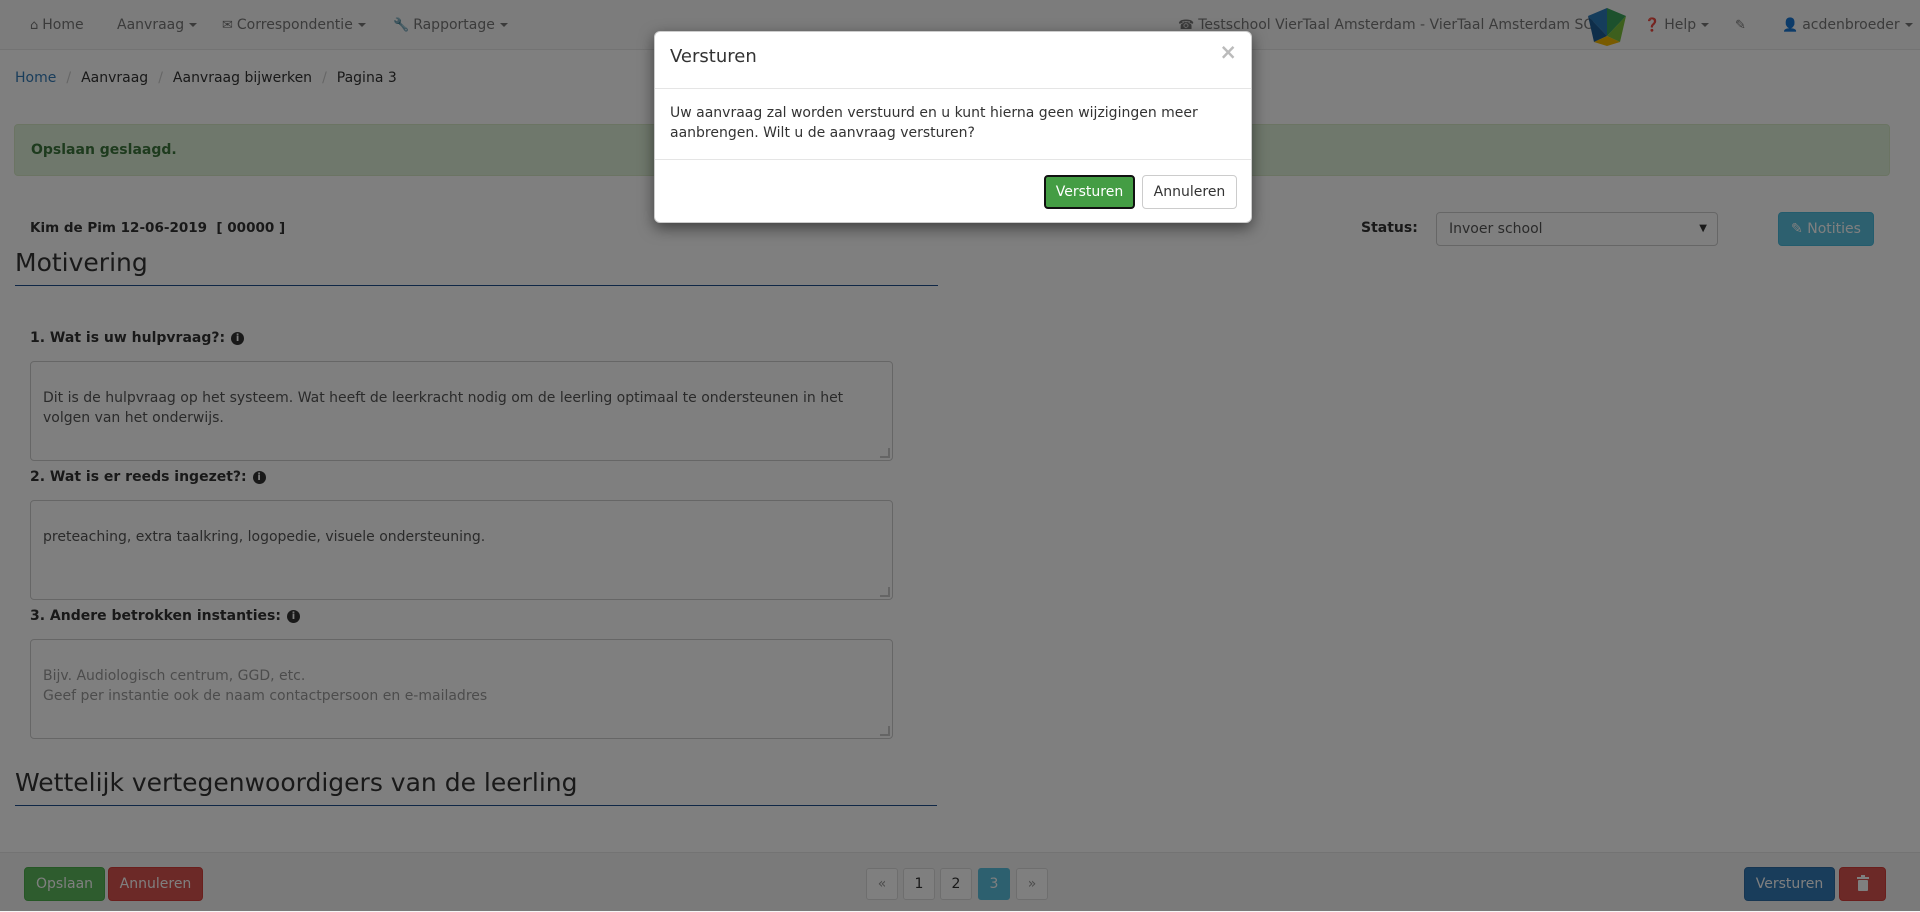 This screenshot has height=912, width=1920. What do you see at coordinates (713, 56) in the screenshot?
I see `modal-title: Versturen` at bounding box center [713, 56].